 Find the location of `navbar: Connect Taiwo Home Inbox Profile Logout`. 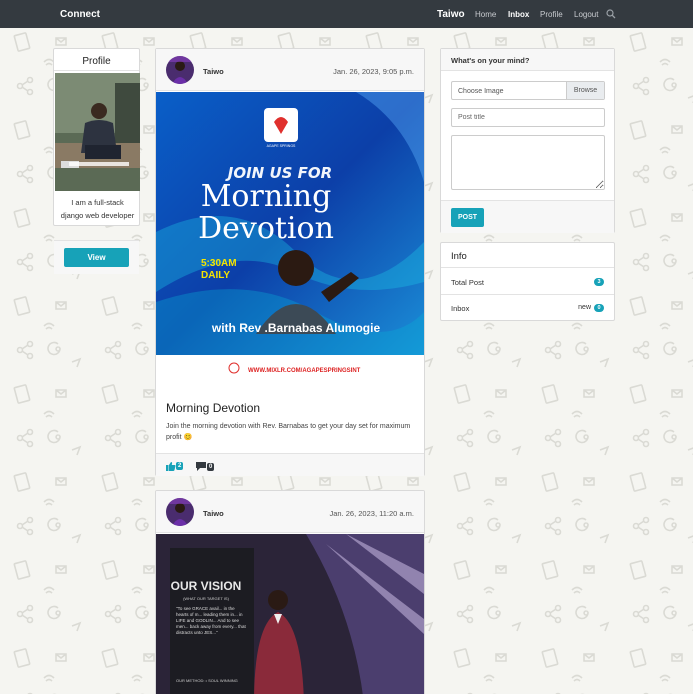

navbar: Connect Taiwo Home Inbox Profile Logout is located at coordinates (346, 14).